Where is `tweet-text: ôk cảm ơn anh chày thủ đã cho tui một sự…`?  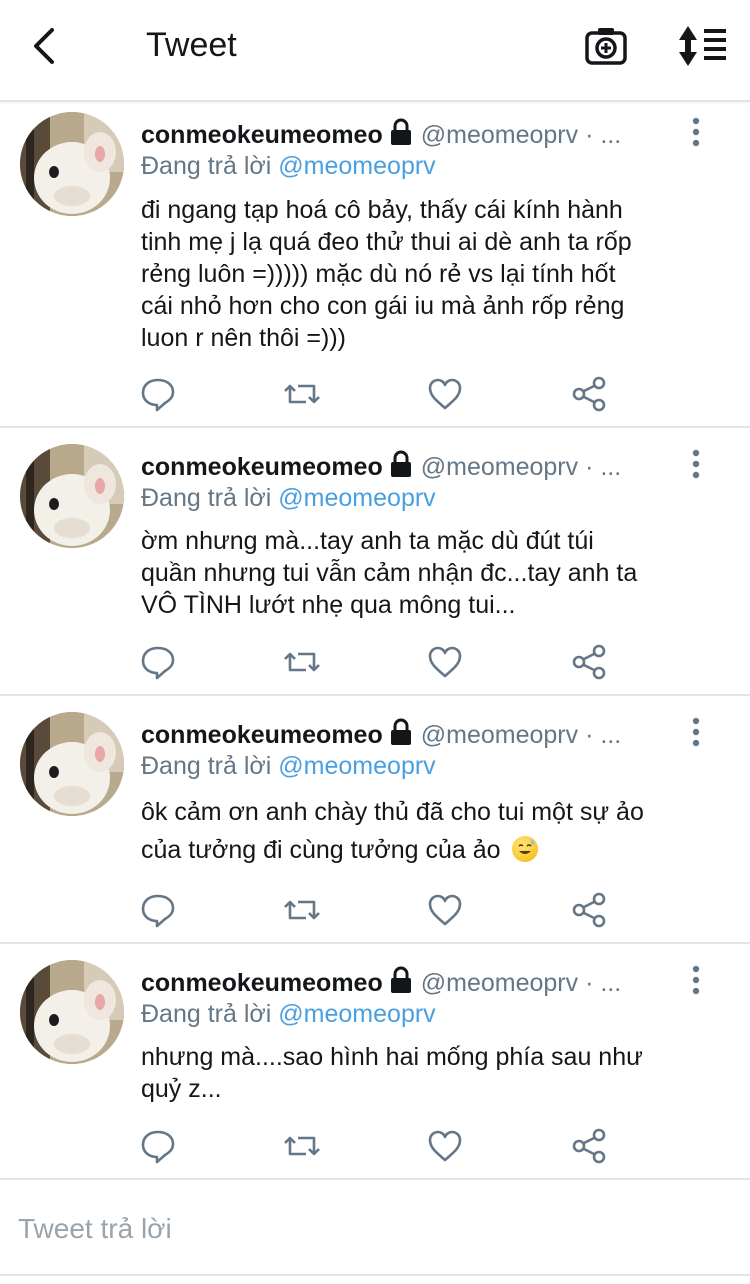 tweet-text: ôk cảm ơn anh chày thủ đã cho tui một sự… is located at coordinates (431, 831).